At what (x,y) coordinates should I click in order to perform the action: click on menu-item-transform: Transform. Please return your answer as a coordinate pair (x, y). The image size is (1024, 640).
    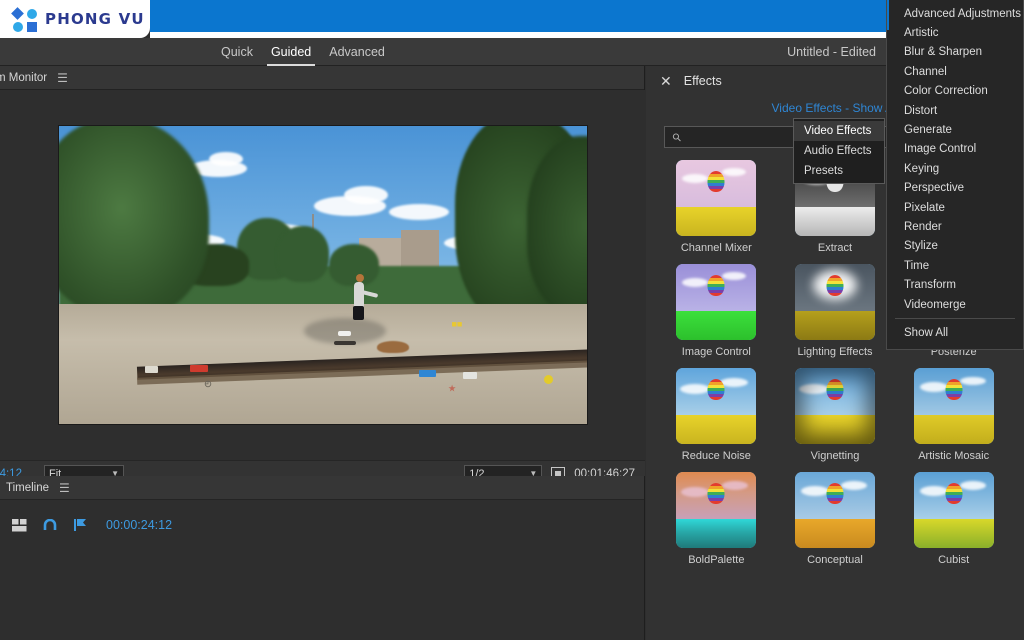
    Looking at the image, I should click on (955, 284).